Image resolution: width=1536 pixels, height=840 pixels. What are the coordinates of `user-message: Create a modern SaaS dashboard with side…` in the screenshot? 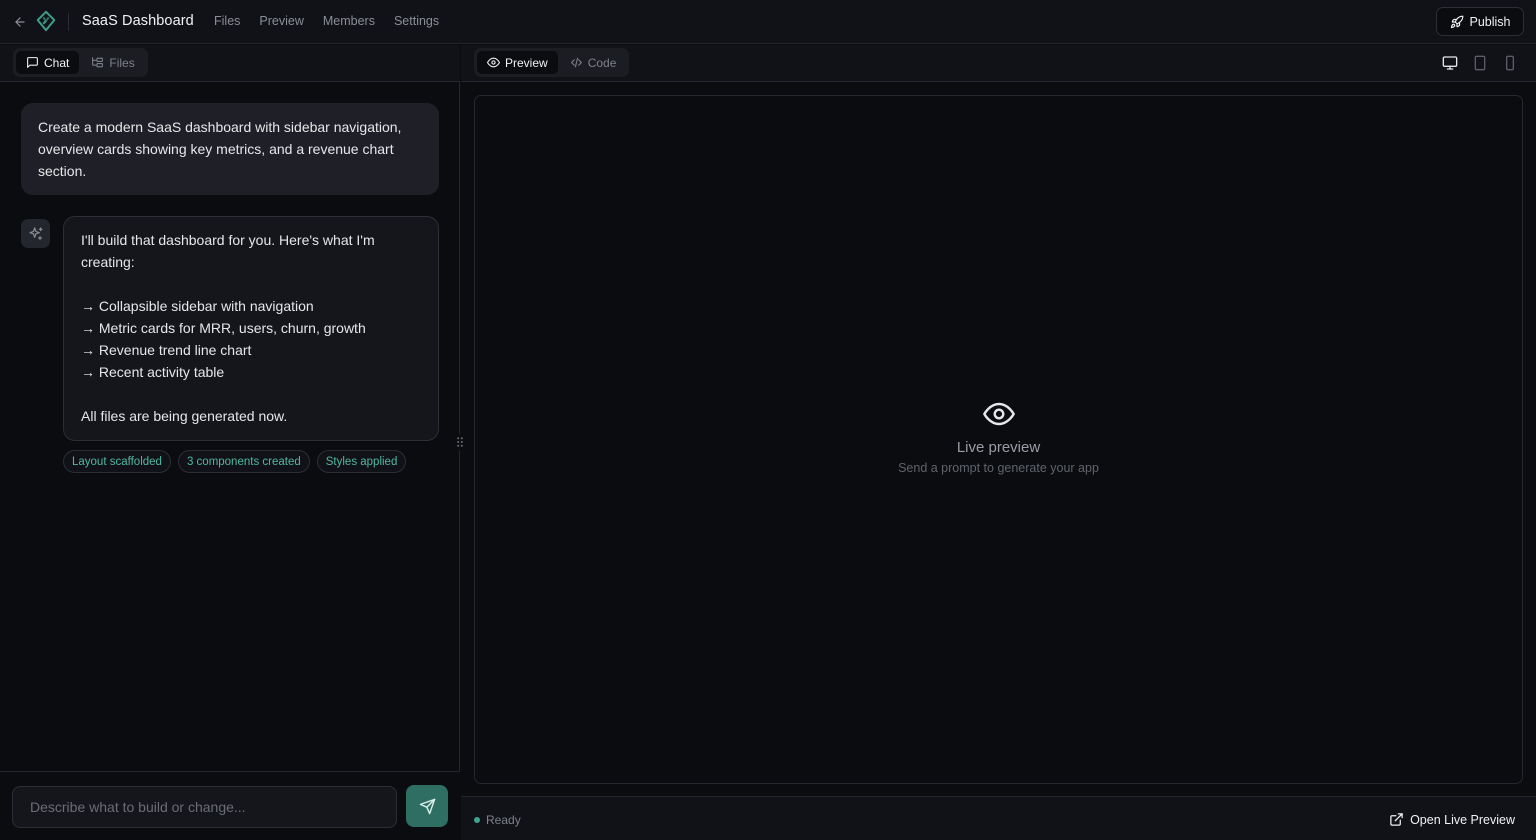 It's located at (230, 149).